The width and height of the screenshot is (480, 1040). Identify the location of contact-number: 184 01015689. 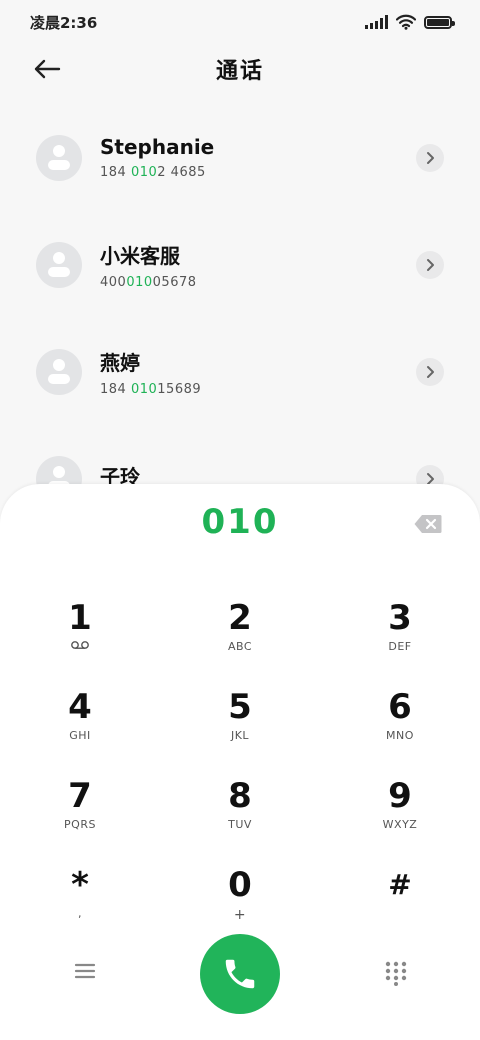
(151, 389).